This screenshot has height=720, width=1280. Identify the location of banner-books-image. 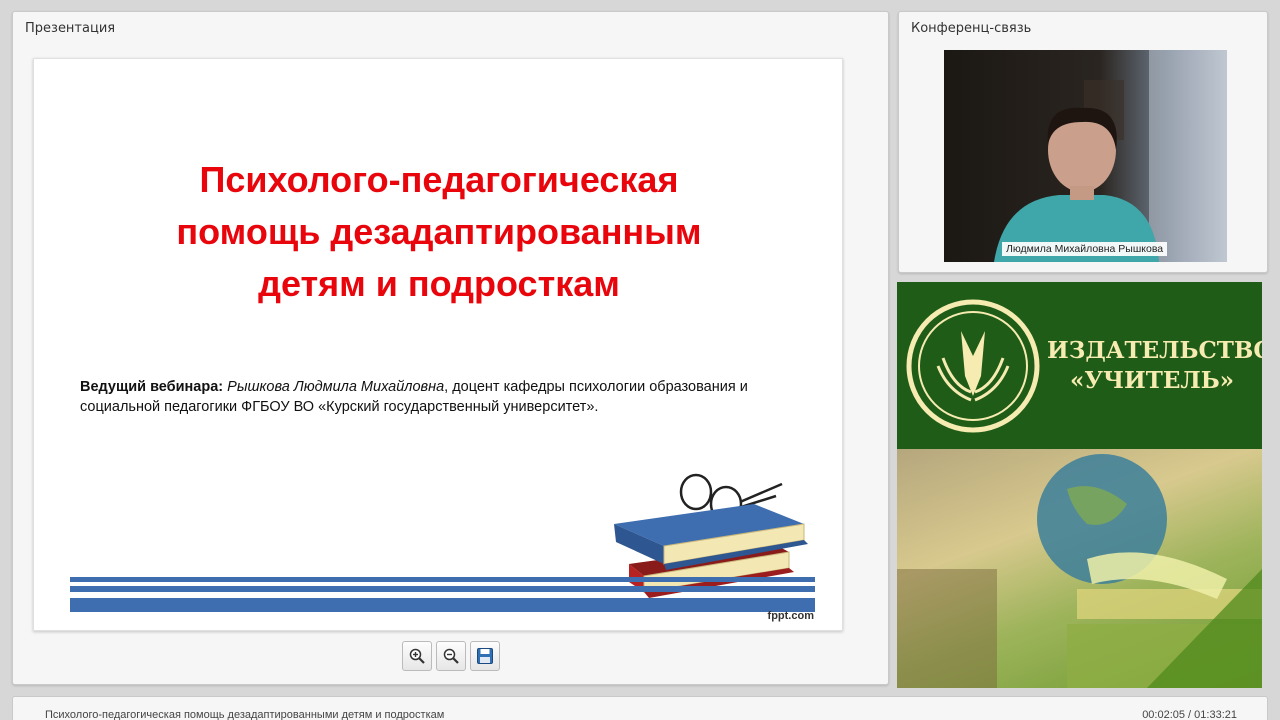
(1079, 568).